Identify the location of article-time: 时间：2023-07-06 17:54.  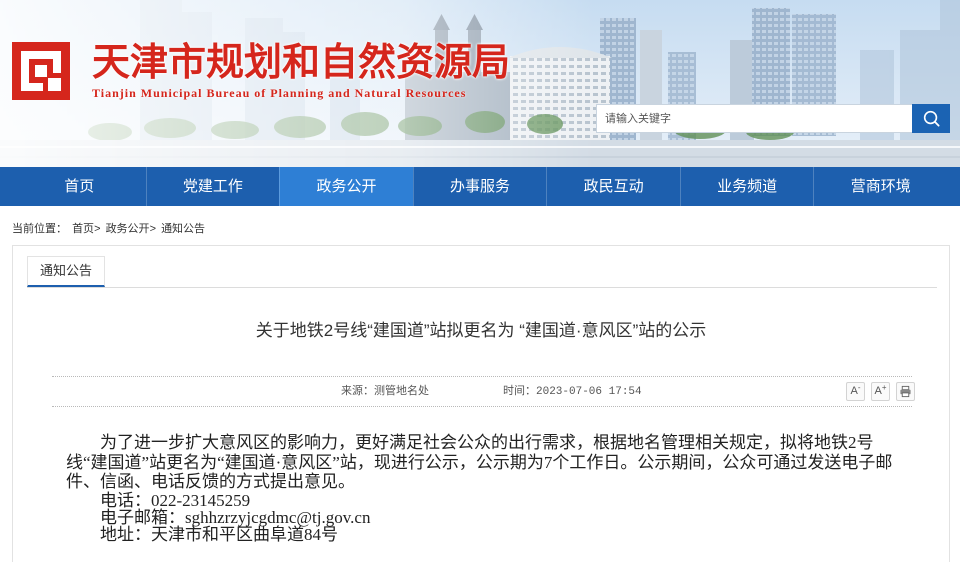
(572, 391).